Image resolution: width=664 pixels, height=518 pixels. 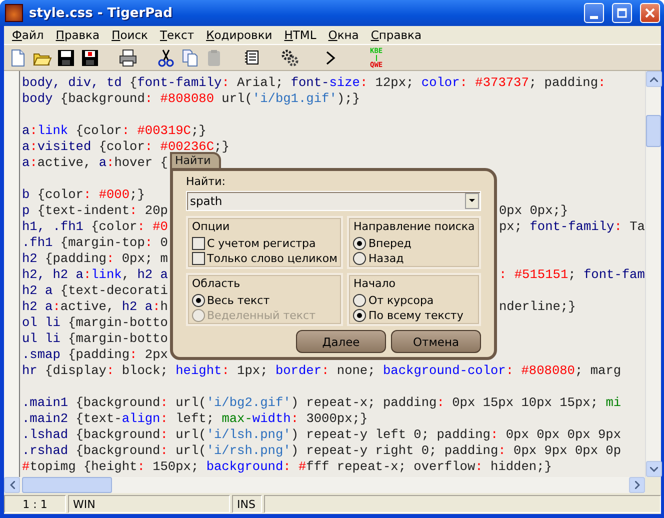 I want to click on status-field: WIN, so click(x=149, y=504).